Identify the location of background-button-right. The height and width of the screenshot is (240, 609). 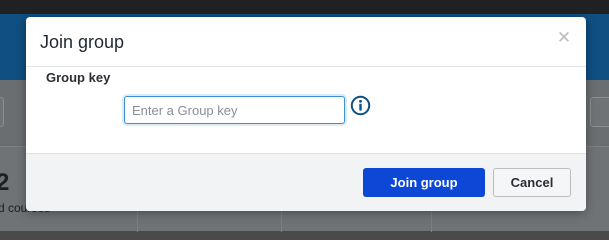
(599, 112).